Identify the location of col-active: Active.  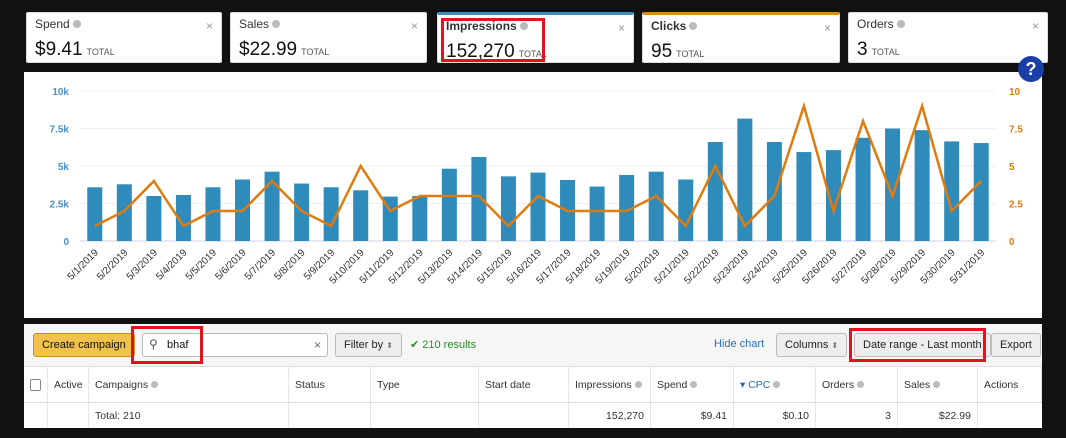
(68, 384).